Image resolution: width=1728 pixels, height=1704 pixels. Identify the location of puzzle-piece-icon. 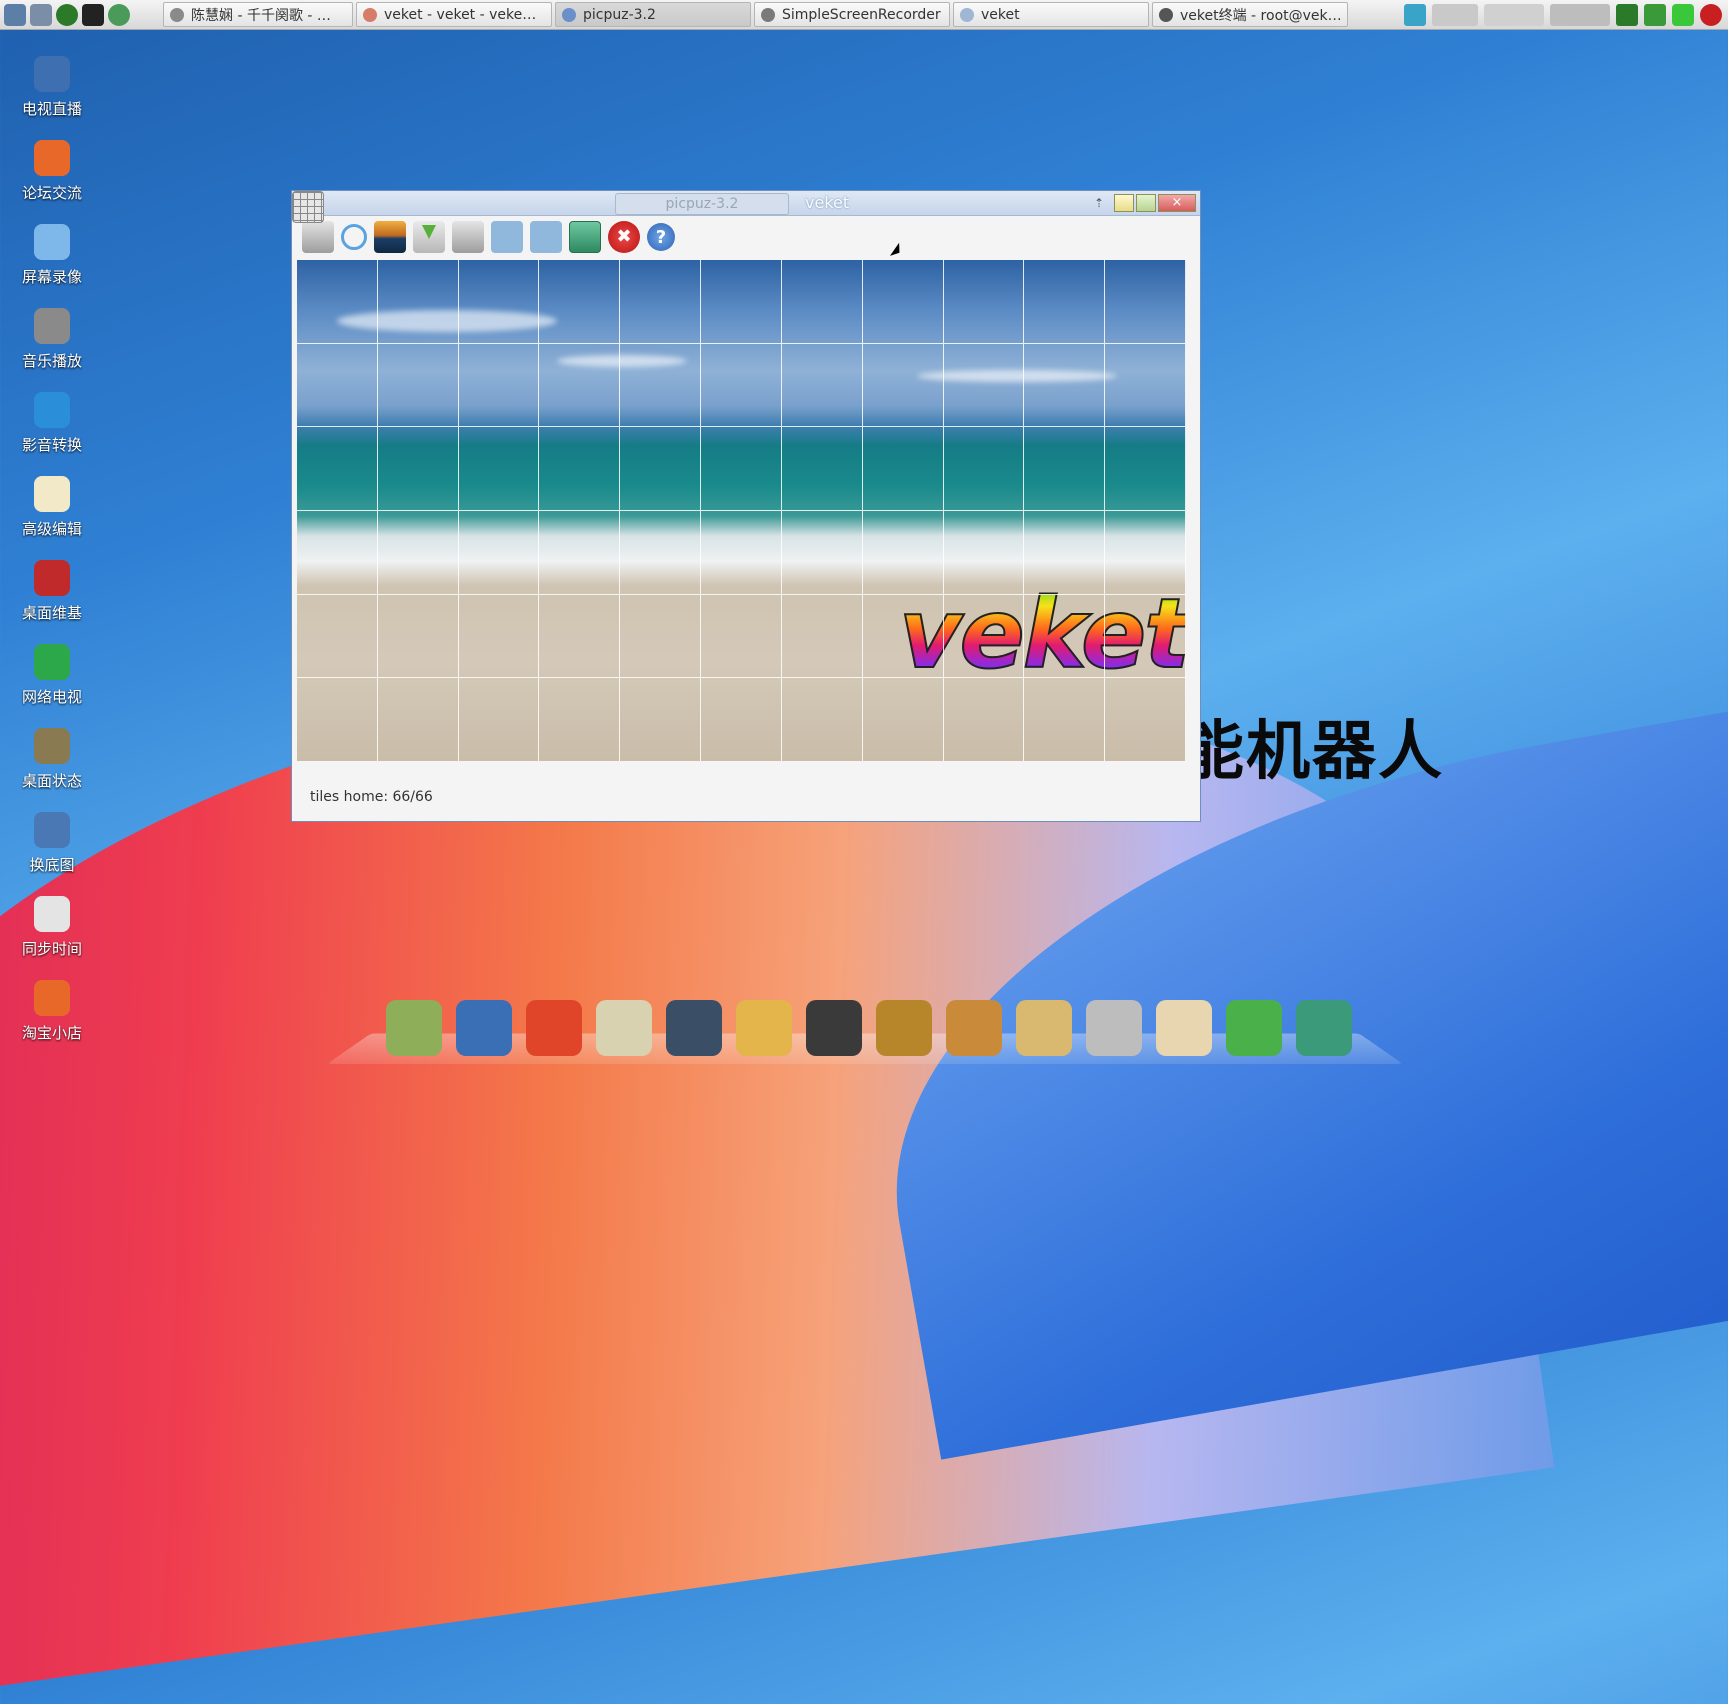
(507, 237).